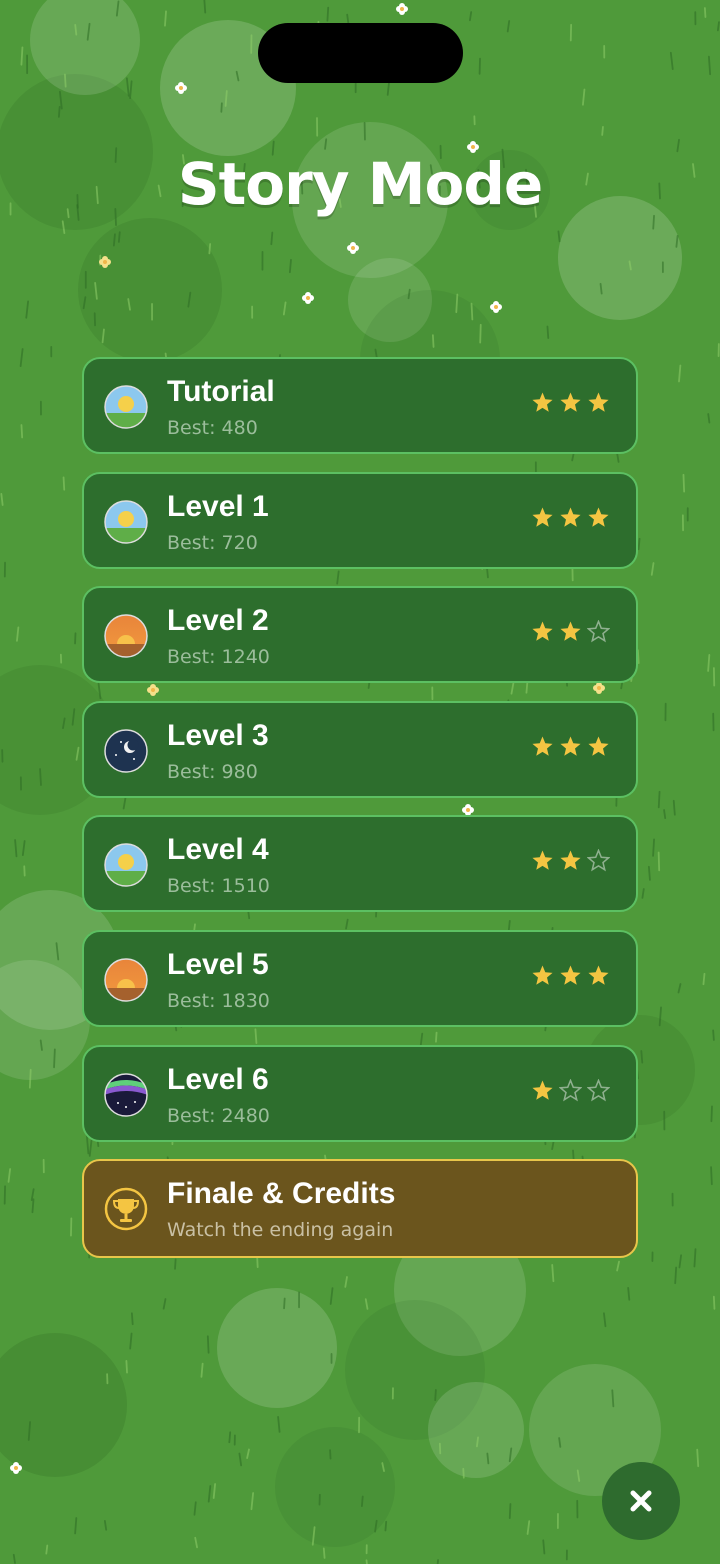 The image size is (720, 1564). I want to click on finale-credits-button: Finale & Credits Watch the ending again, so click(360, 1209).